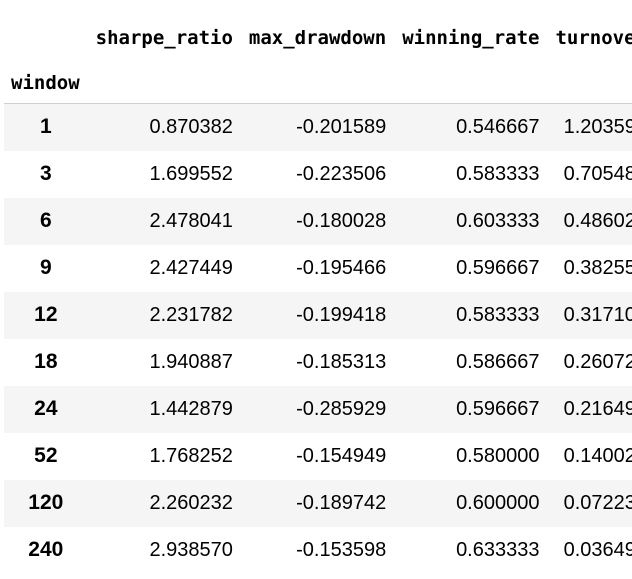 The width and height of the screenshot is (632, 579). Describe the element at coordinates (45, 220) in the screenshot. I see `row-index: 6` at that location.